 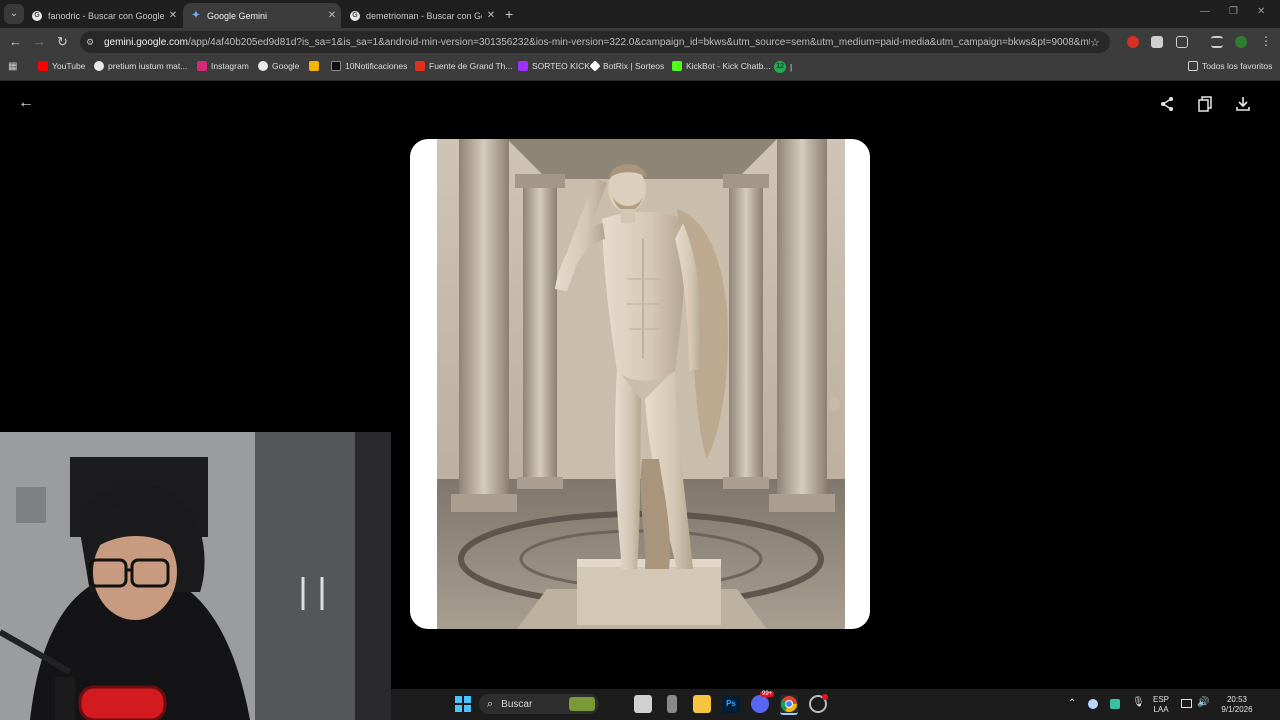 I want to click on photoshop-icon: Ps, so click(x=731, y=704).